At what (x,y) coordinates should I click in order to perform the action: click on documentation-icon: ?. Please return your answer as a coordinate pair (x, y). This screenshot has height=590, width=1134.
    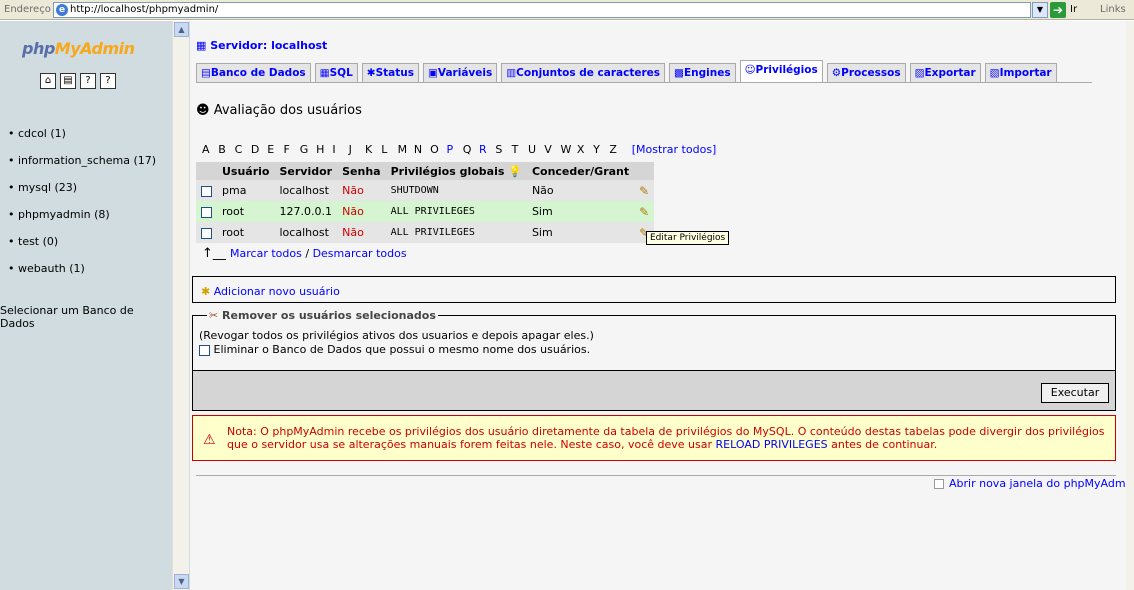
    Looking at the image, I should click on (88, 81).